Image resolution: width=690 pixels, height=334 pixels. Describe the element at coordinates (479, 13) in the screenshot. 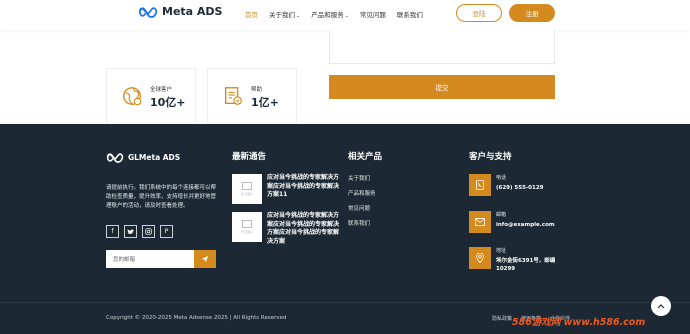

I see `login-button: 登陆` at that location.